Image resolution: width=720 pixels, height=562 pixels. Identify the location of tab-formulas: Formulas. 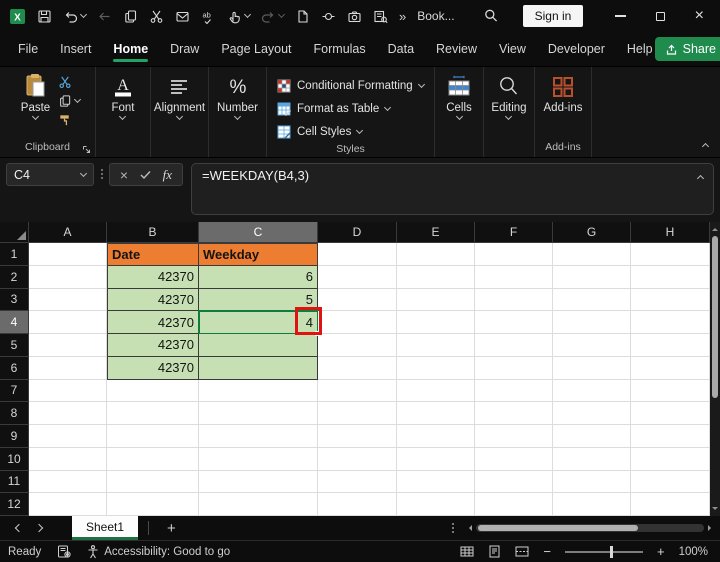
(340, 49).